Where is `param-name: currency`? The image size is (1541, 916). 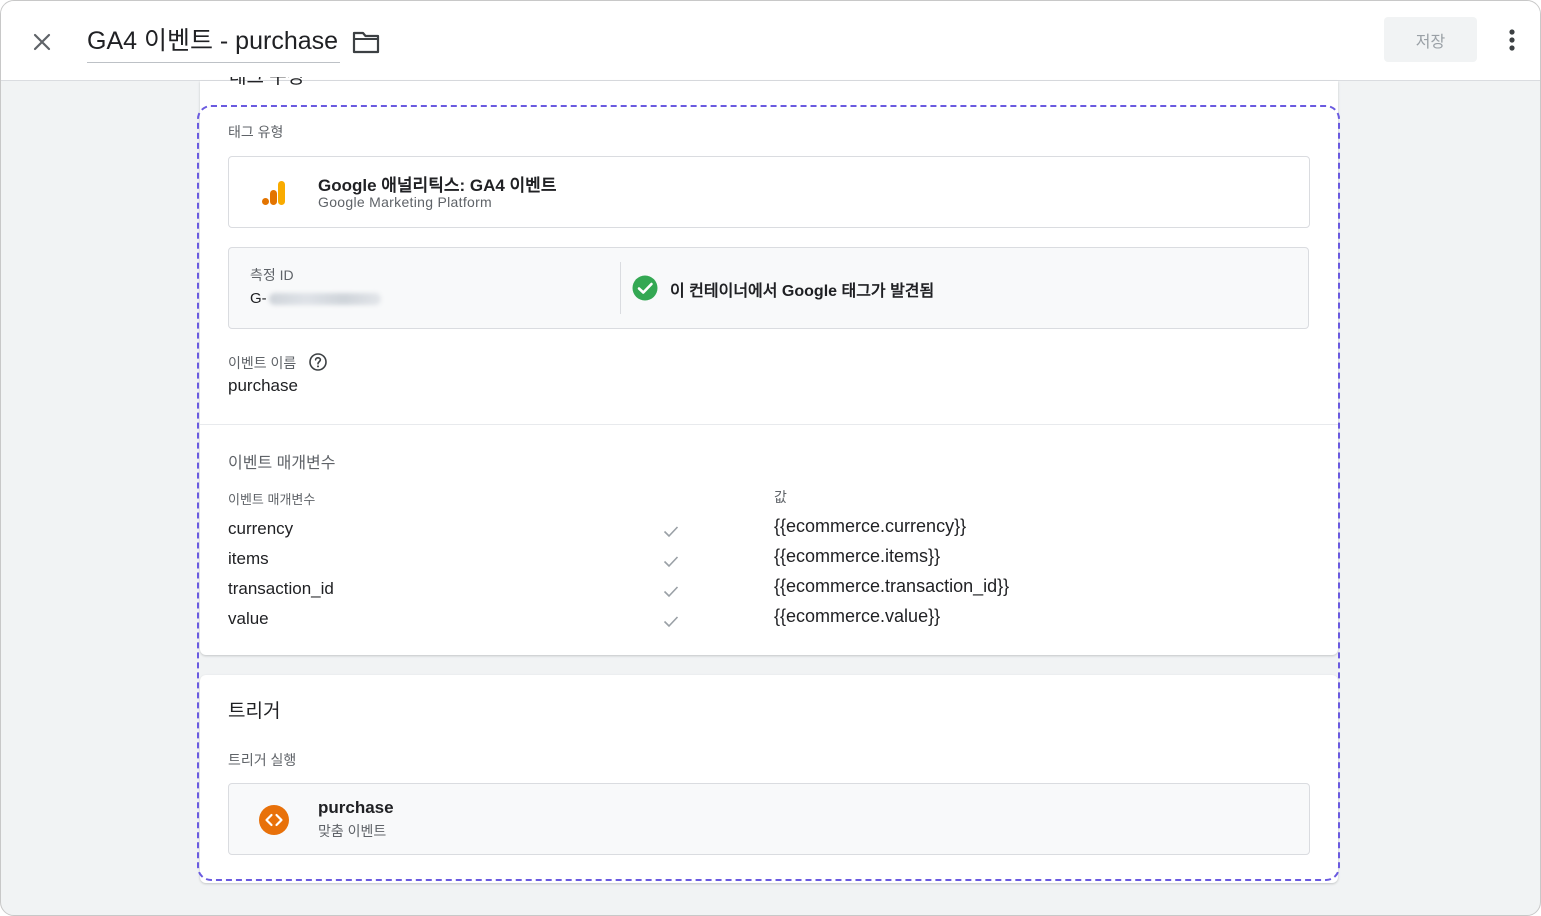 param-name: currency is located at coordinates (261, 528).